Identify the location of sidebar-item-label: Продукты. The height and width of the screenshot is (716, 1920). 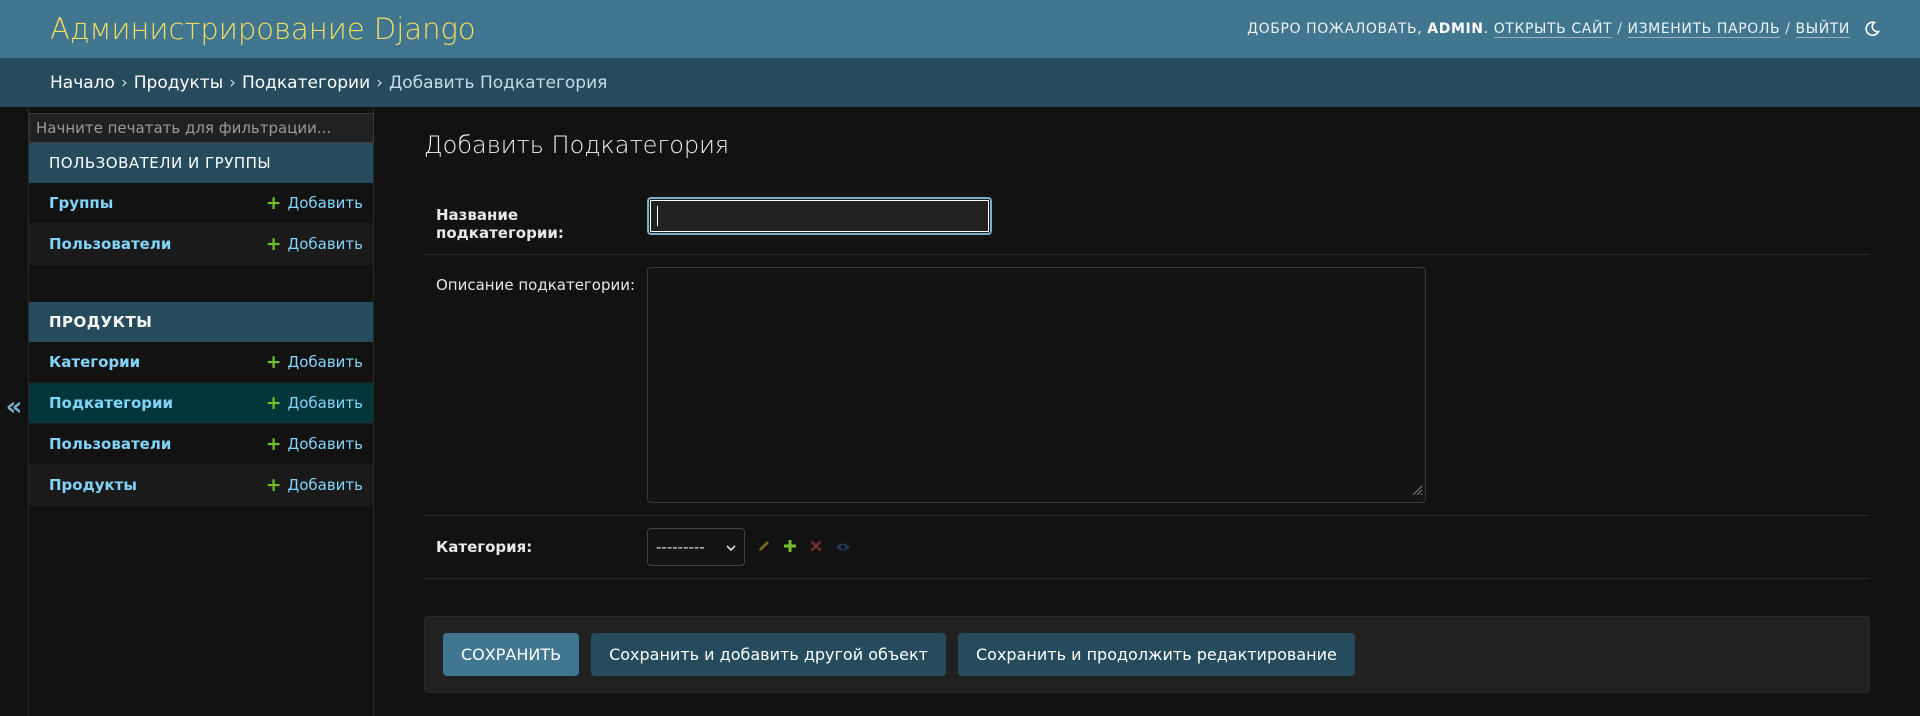
(93, 485).